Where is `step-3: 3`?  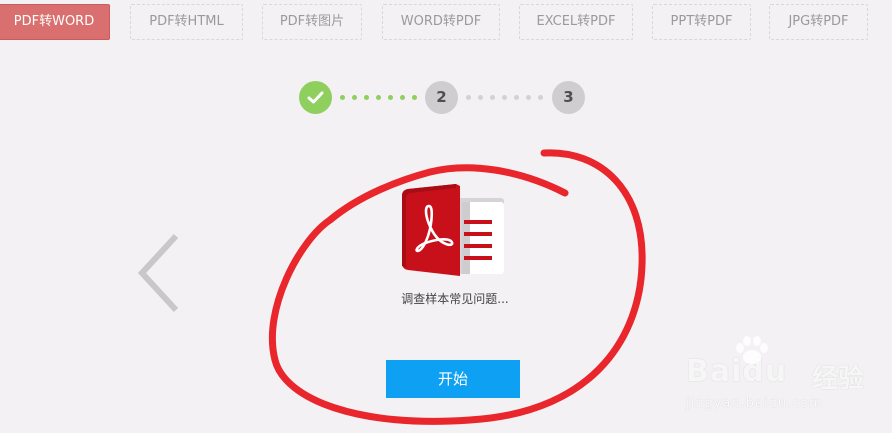 step-3: 3 is located at coordinates (568, 97).